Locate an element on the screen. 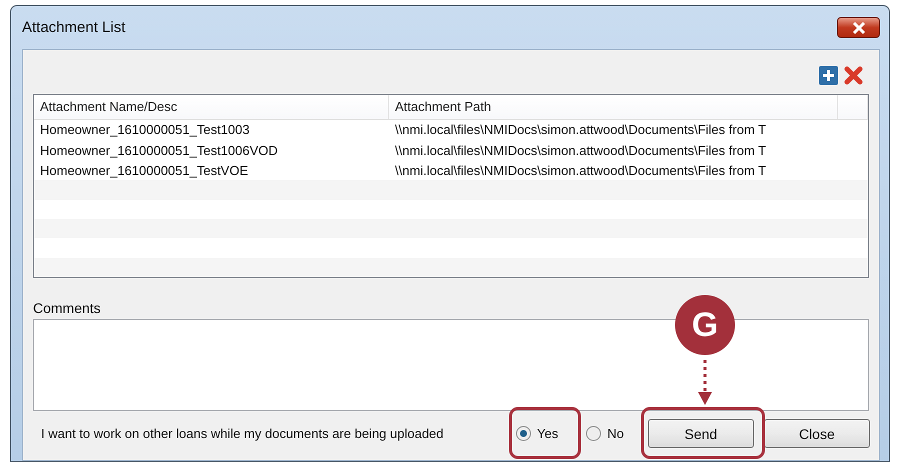  table-cell-text: Homeowner_1610000051_Test1006VOD is located at coordinates (159, 151).